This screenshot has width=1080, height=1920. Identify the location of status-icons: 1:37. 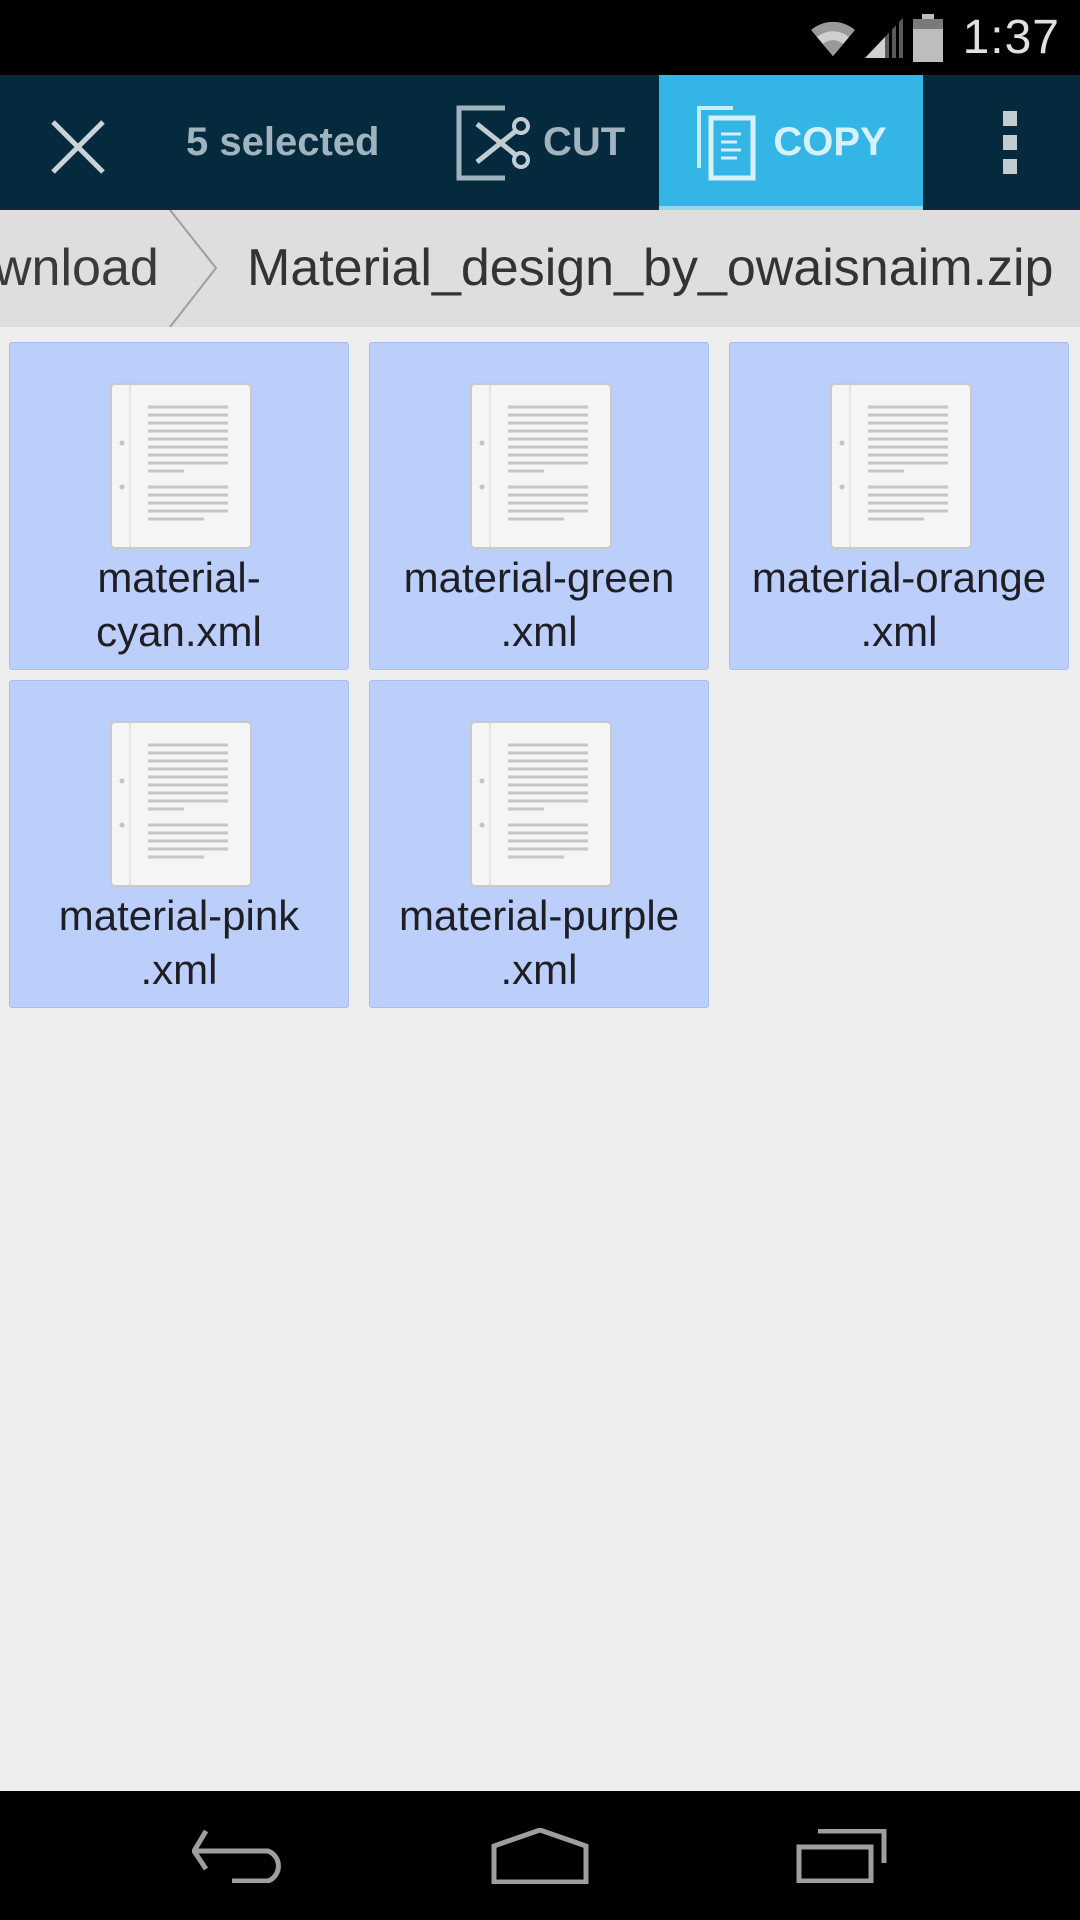
(934, 37).